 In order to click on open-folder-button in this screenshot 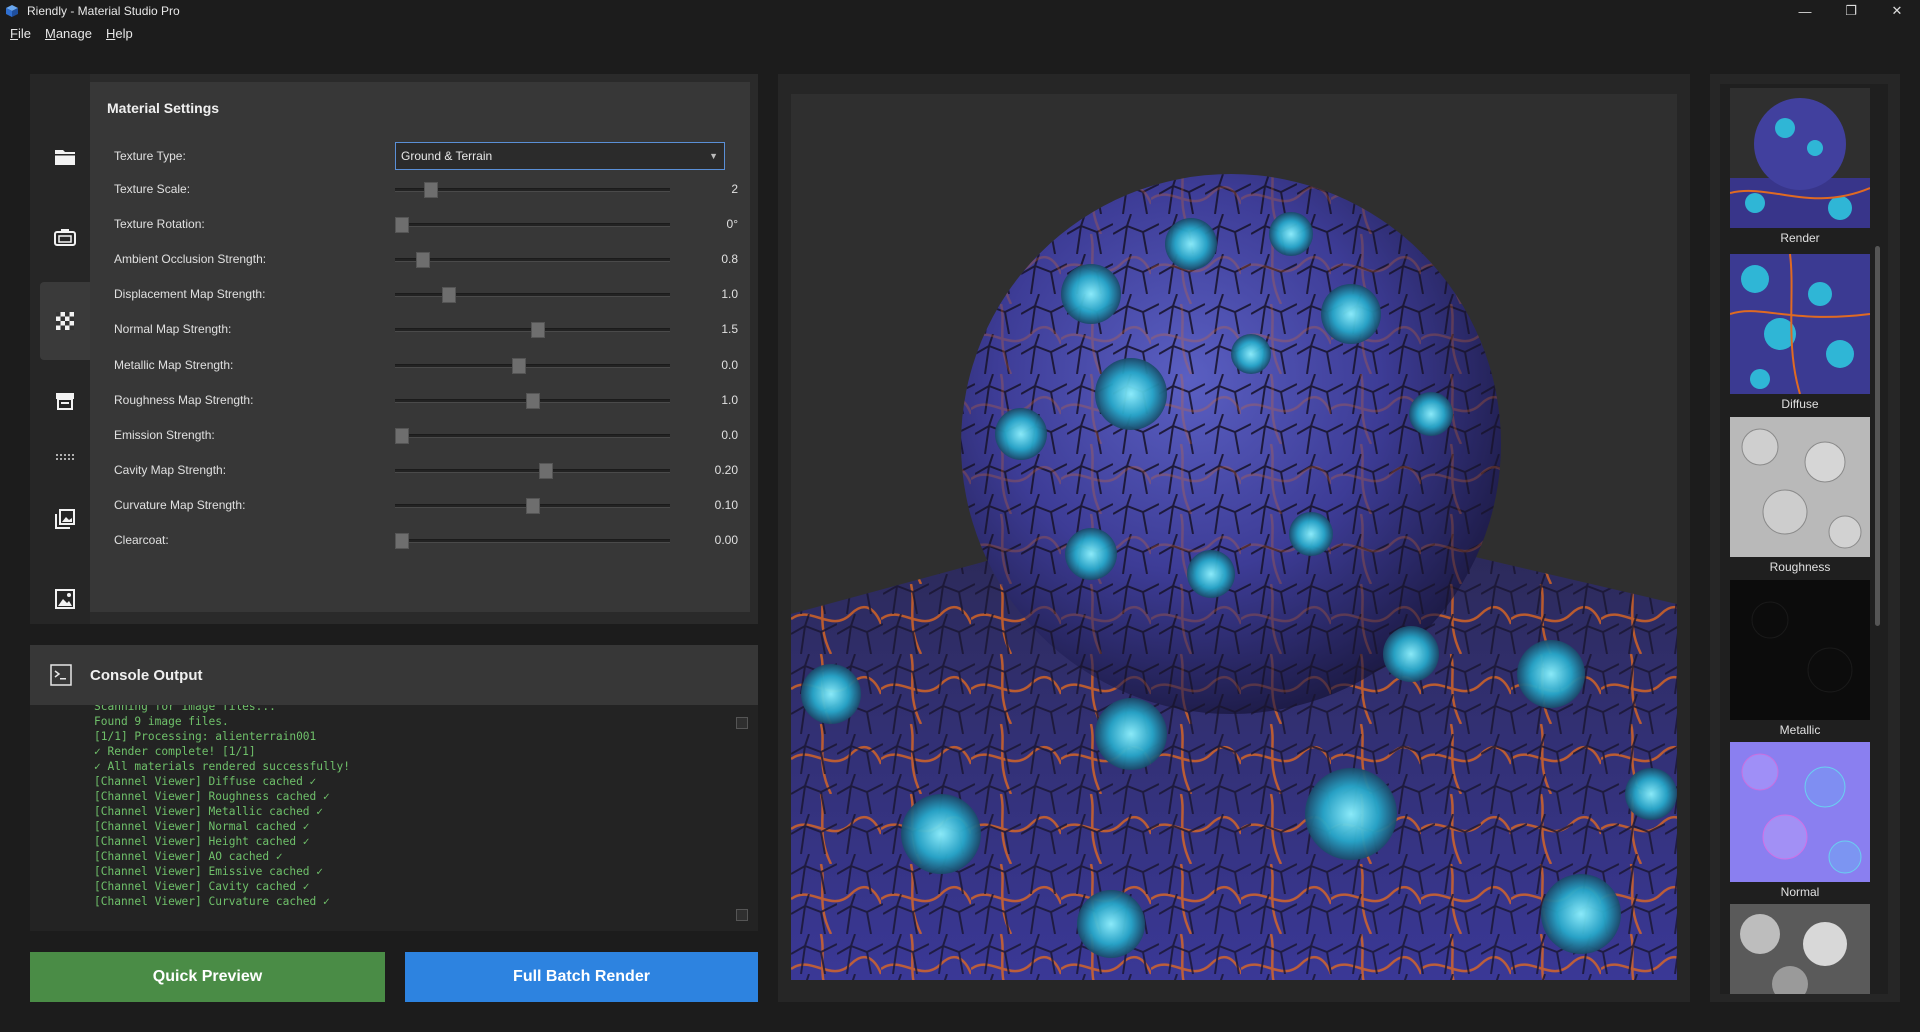, I will do `click(65, 157)`.